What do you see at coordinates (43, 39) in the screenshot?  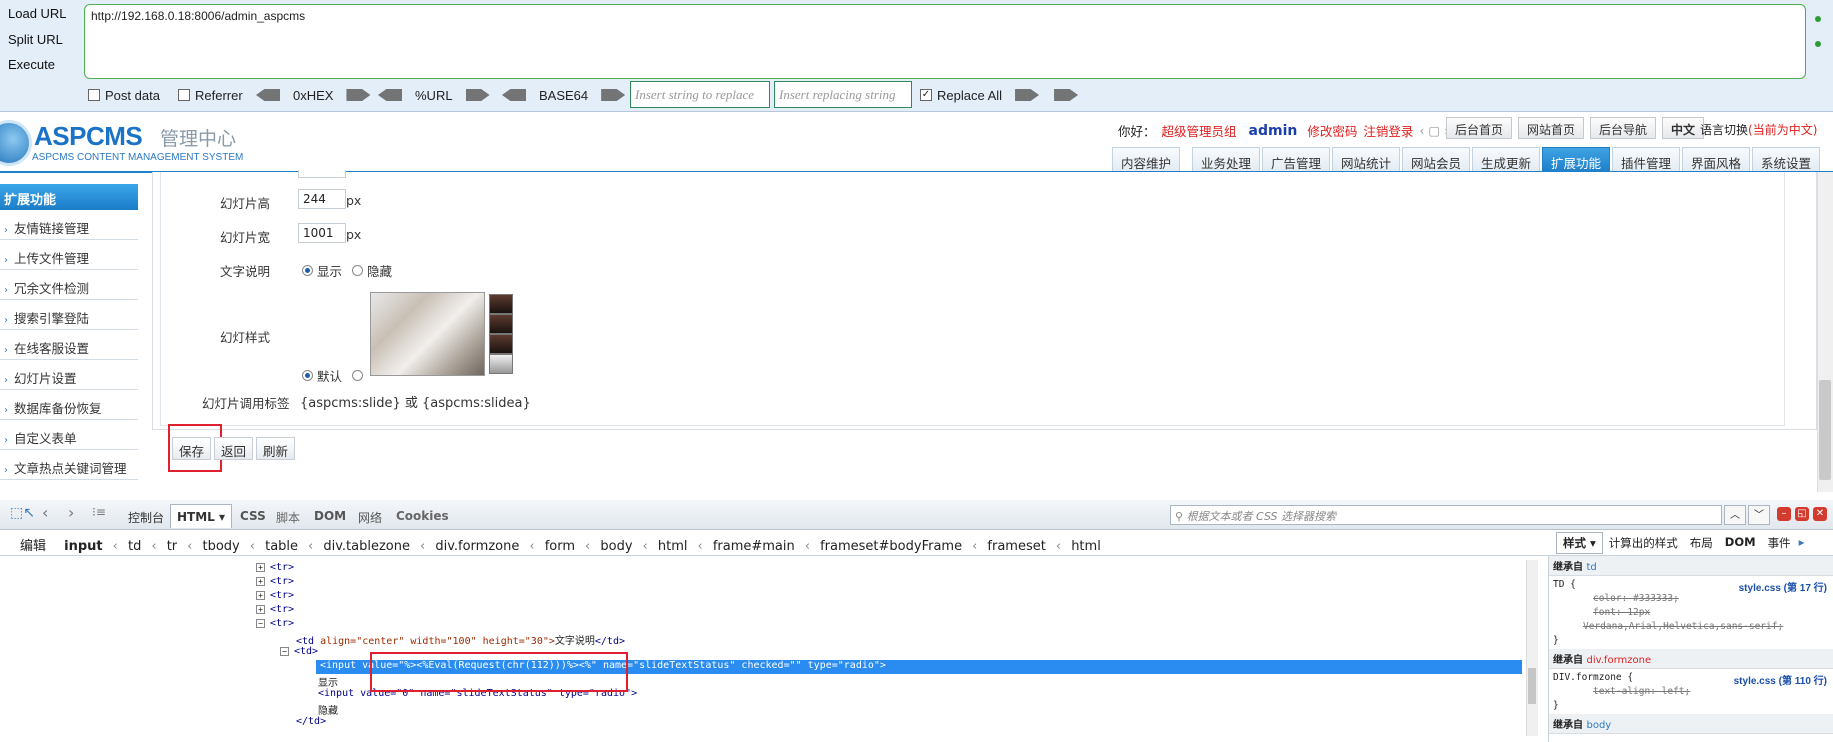 I see `split-url-button: Split URL` at bounding box center [43, 39].